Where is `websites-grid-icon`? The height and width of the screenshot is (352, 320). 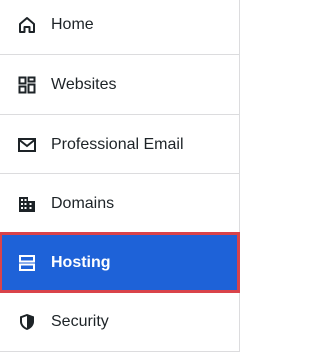 websites-grid-icon is located at coordinates (27, 85).